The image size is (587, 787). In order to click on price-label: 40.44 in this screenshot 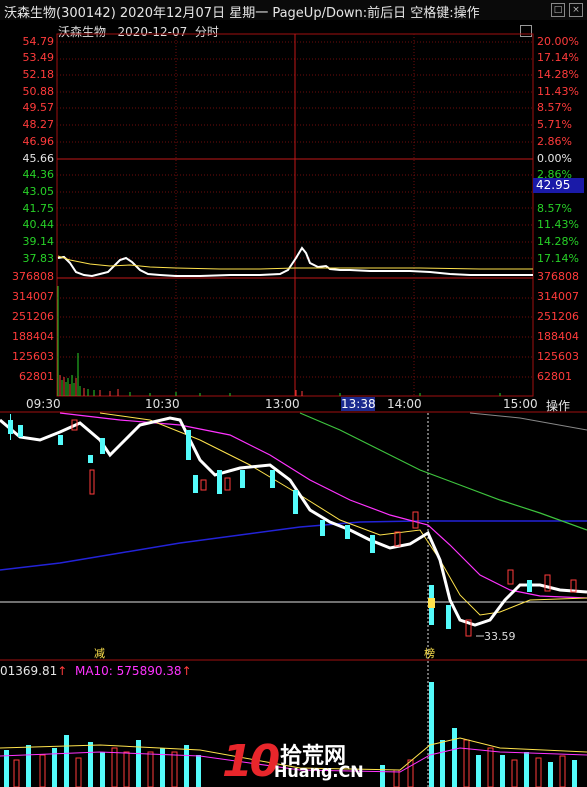, I will do `click(38, 224)`.